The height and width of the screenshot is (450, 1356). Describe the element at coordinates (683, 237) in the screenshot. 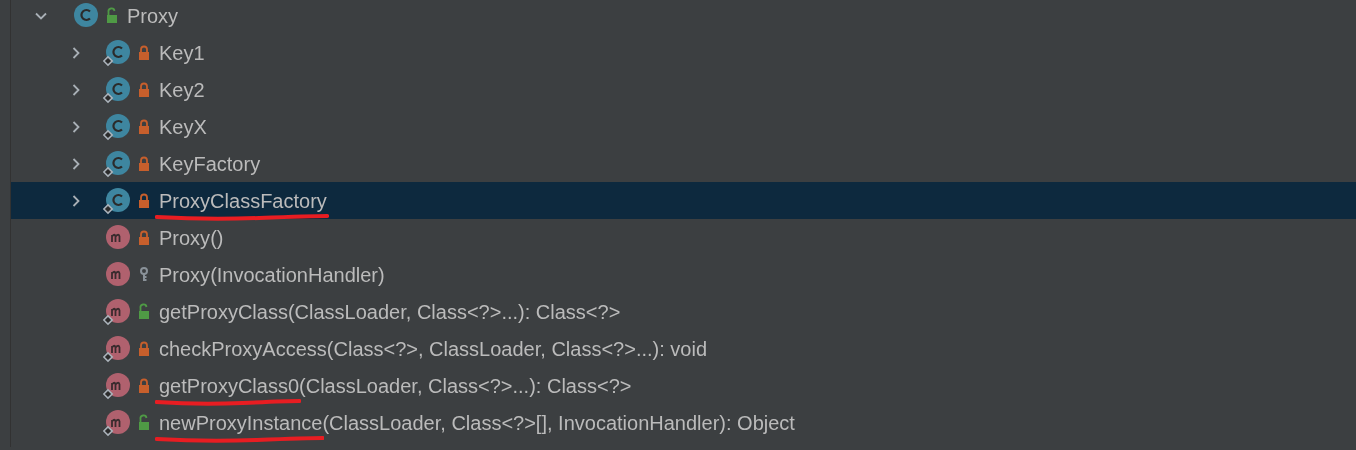

I see `tree-row: Proxy()` at that location.